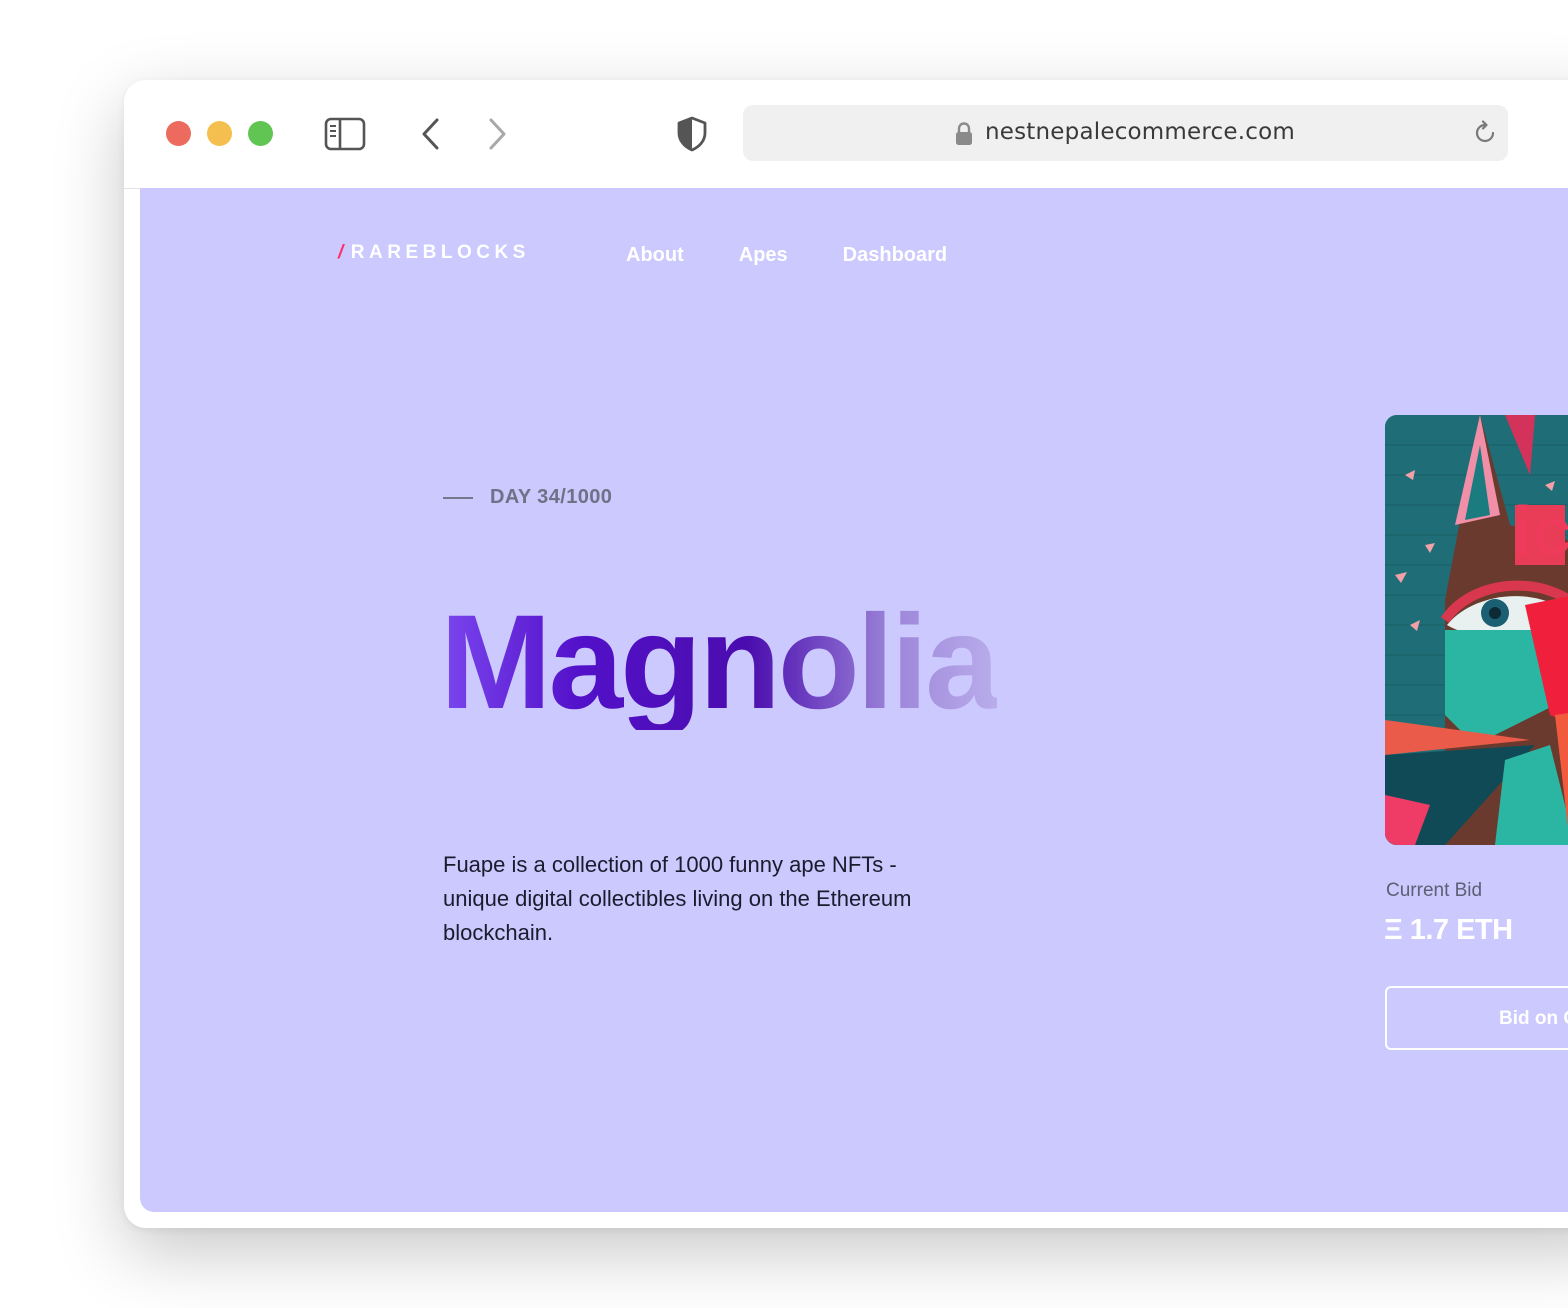 The image size is (1568, 1308). I want to click on address-bar: nestnepalecommerce.com, so click(1125, 133).